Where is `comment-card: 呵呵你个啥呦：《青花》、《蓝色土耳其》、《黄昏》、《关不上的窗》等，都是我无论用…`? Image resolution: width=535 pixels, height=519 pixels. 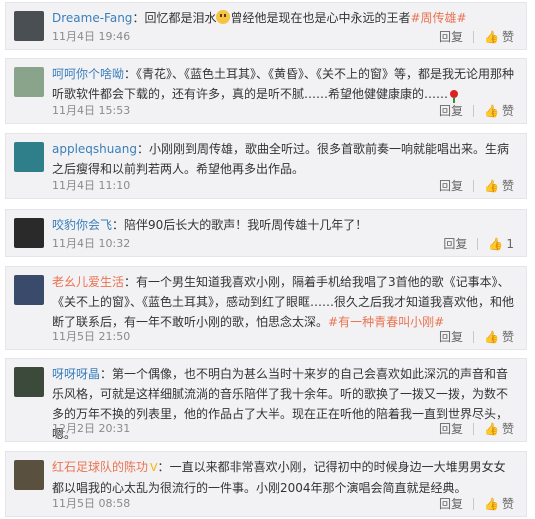
comment-card: 呵呵你个啥呦：《青花》、《蓝色土耳其》、《黄昏》、《关不上的窗》等，都是我无论用… is located at coordinates (266, 91).